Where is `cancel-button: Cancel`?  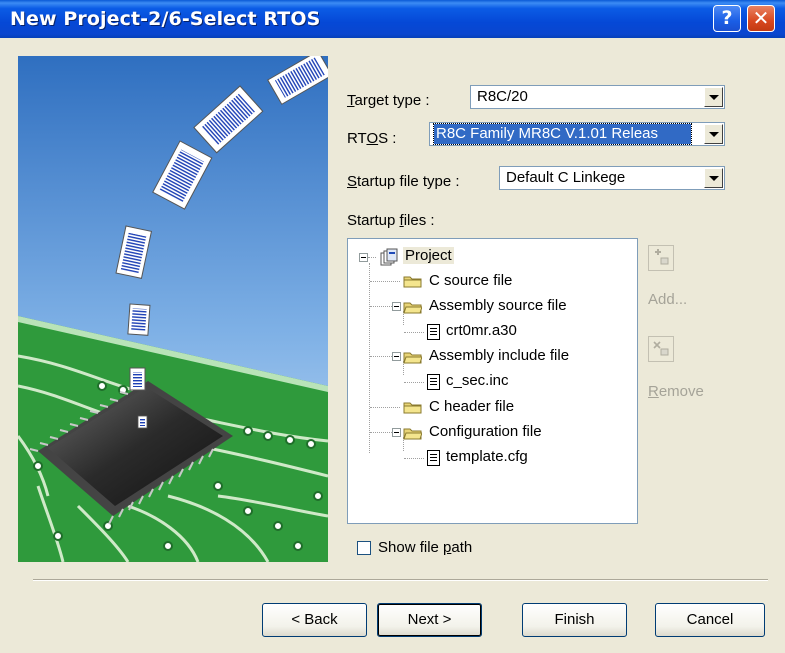 cancel-button: Cancel is located at coordinates (710, 620).